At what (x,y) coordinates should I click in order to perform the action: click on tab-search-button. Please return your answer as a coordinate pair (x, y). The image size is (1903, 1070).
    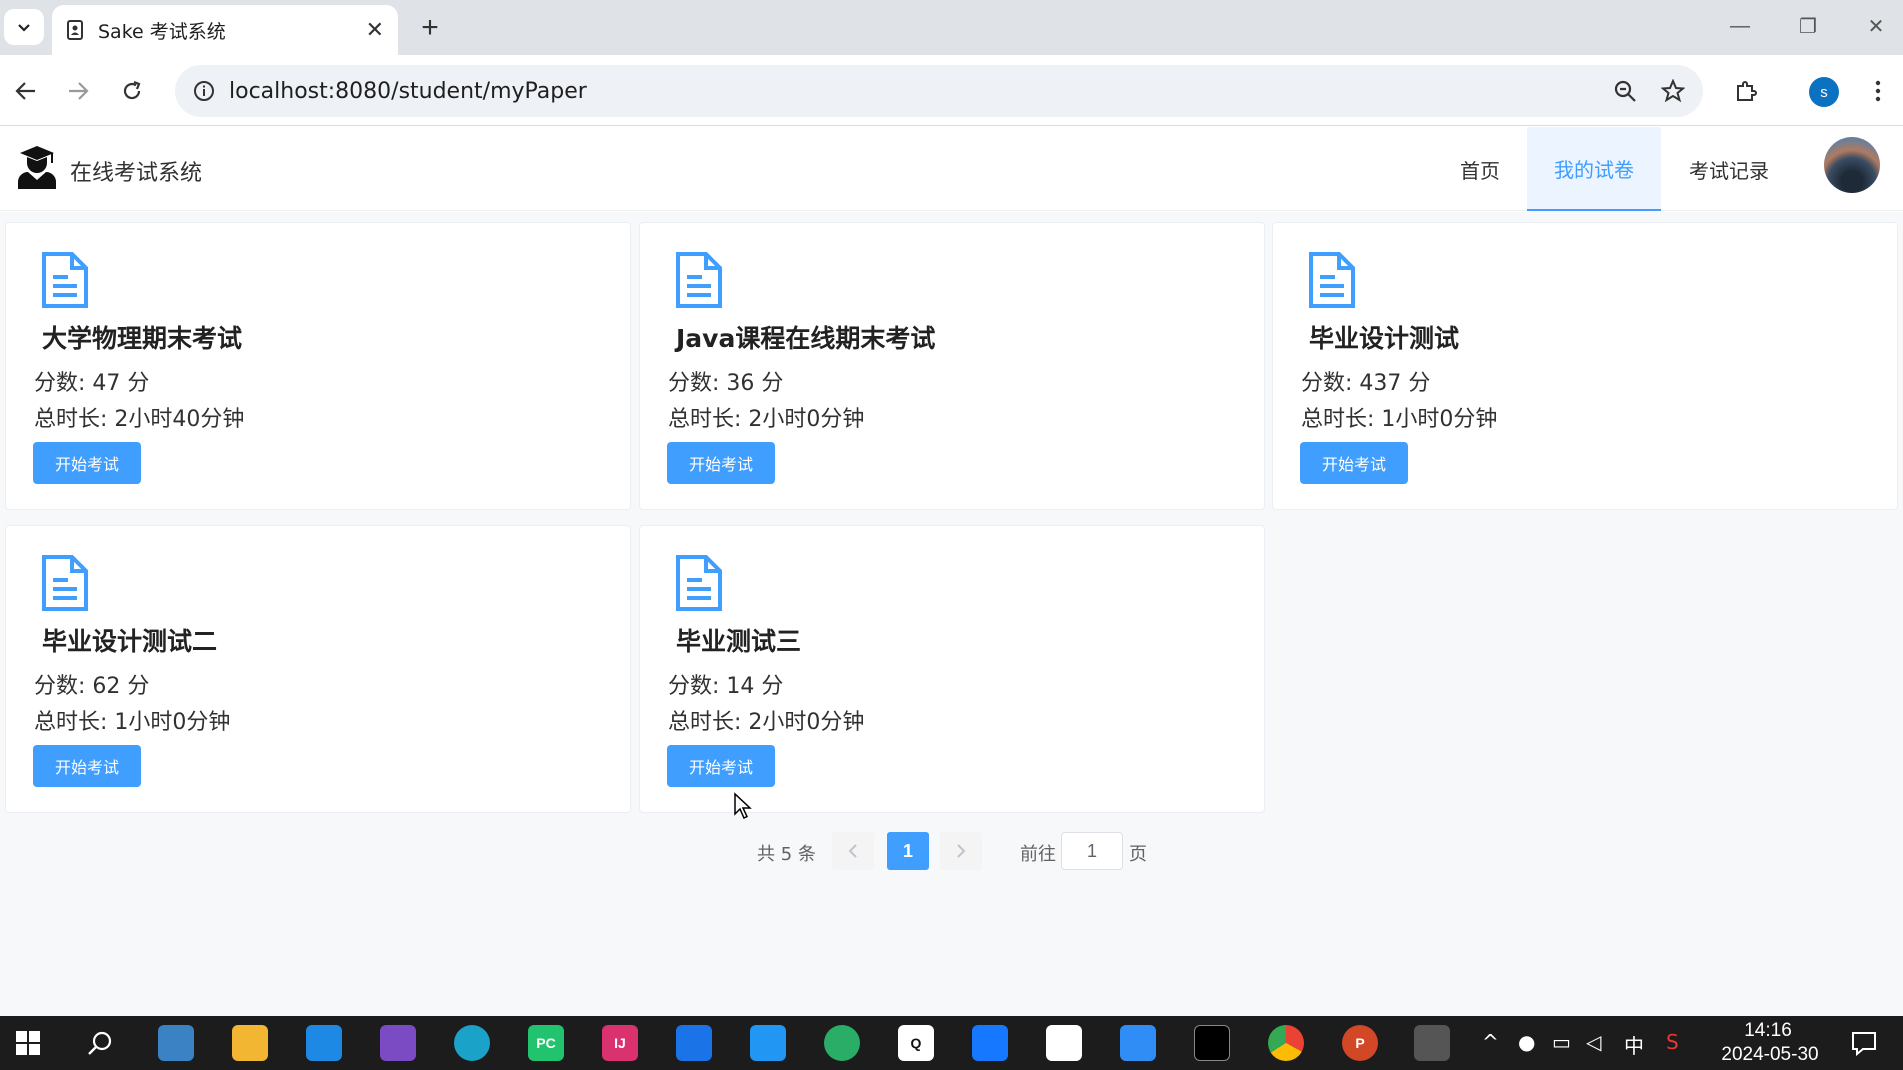
    Looking at the image, I should click on (24, 27).